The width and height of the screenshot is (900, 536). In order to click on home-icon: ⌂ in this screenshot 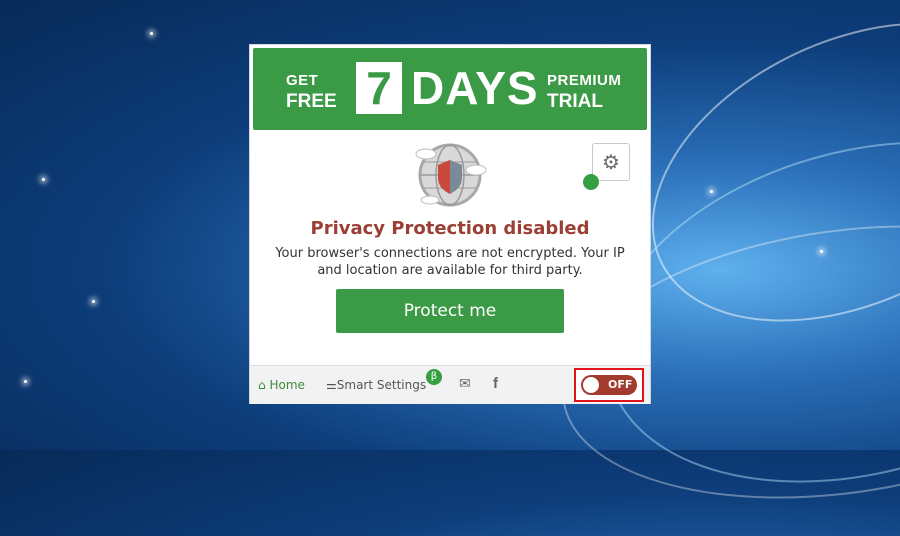, I will do `click(262, 385)`.